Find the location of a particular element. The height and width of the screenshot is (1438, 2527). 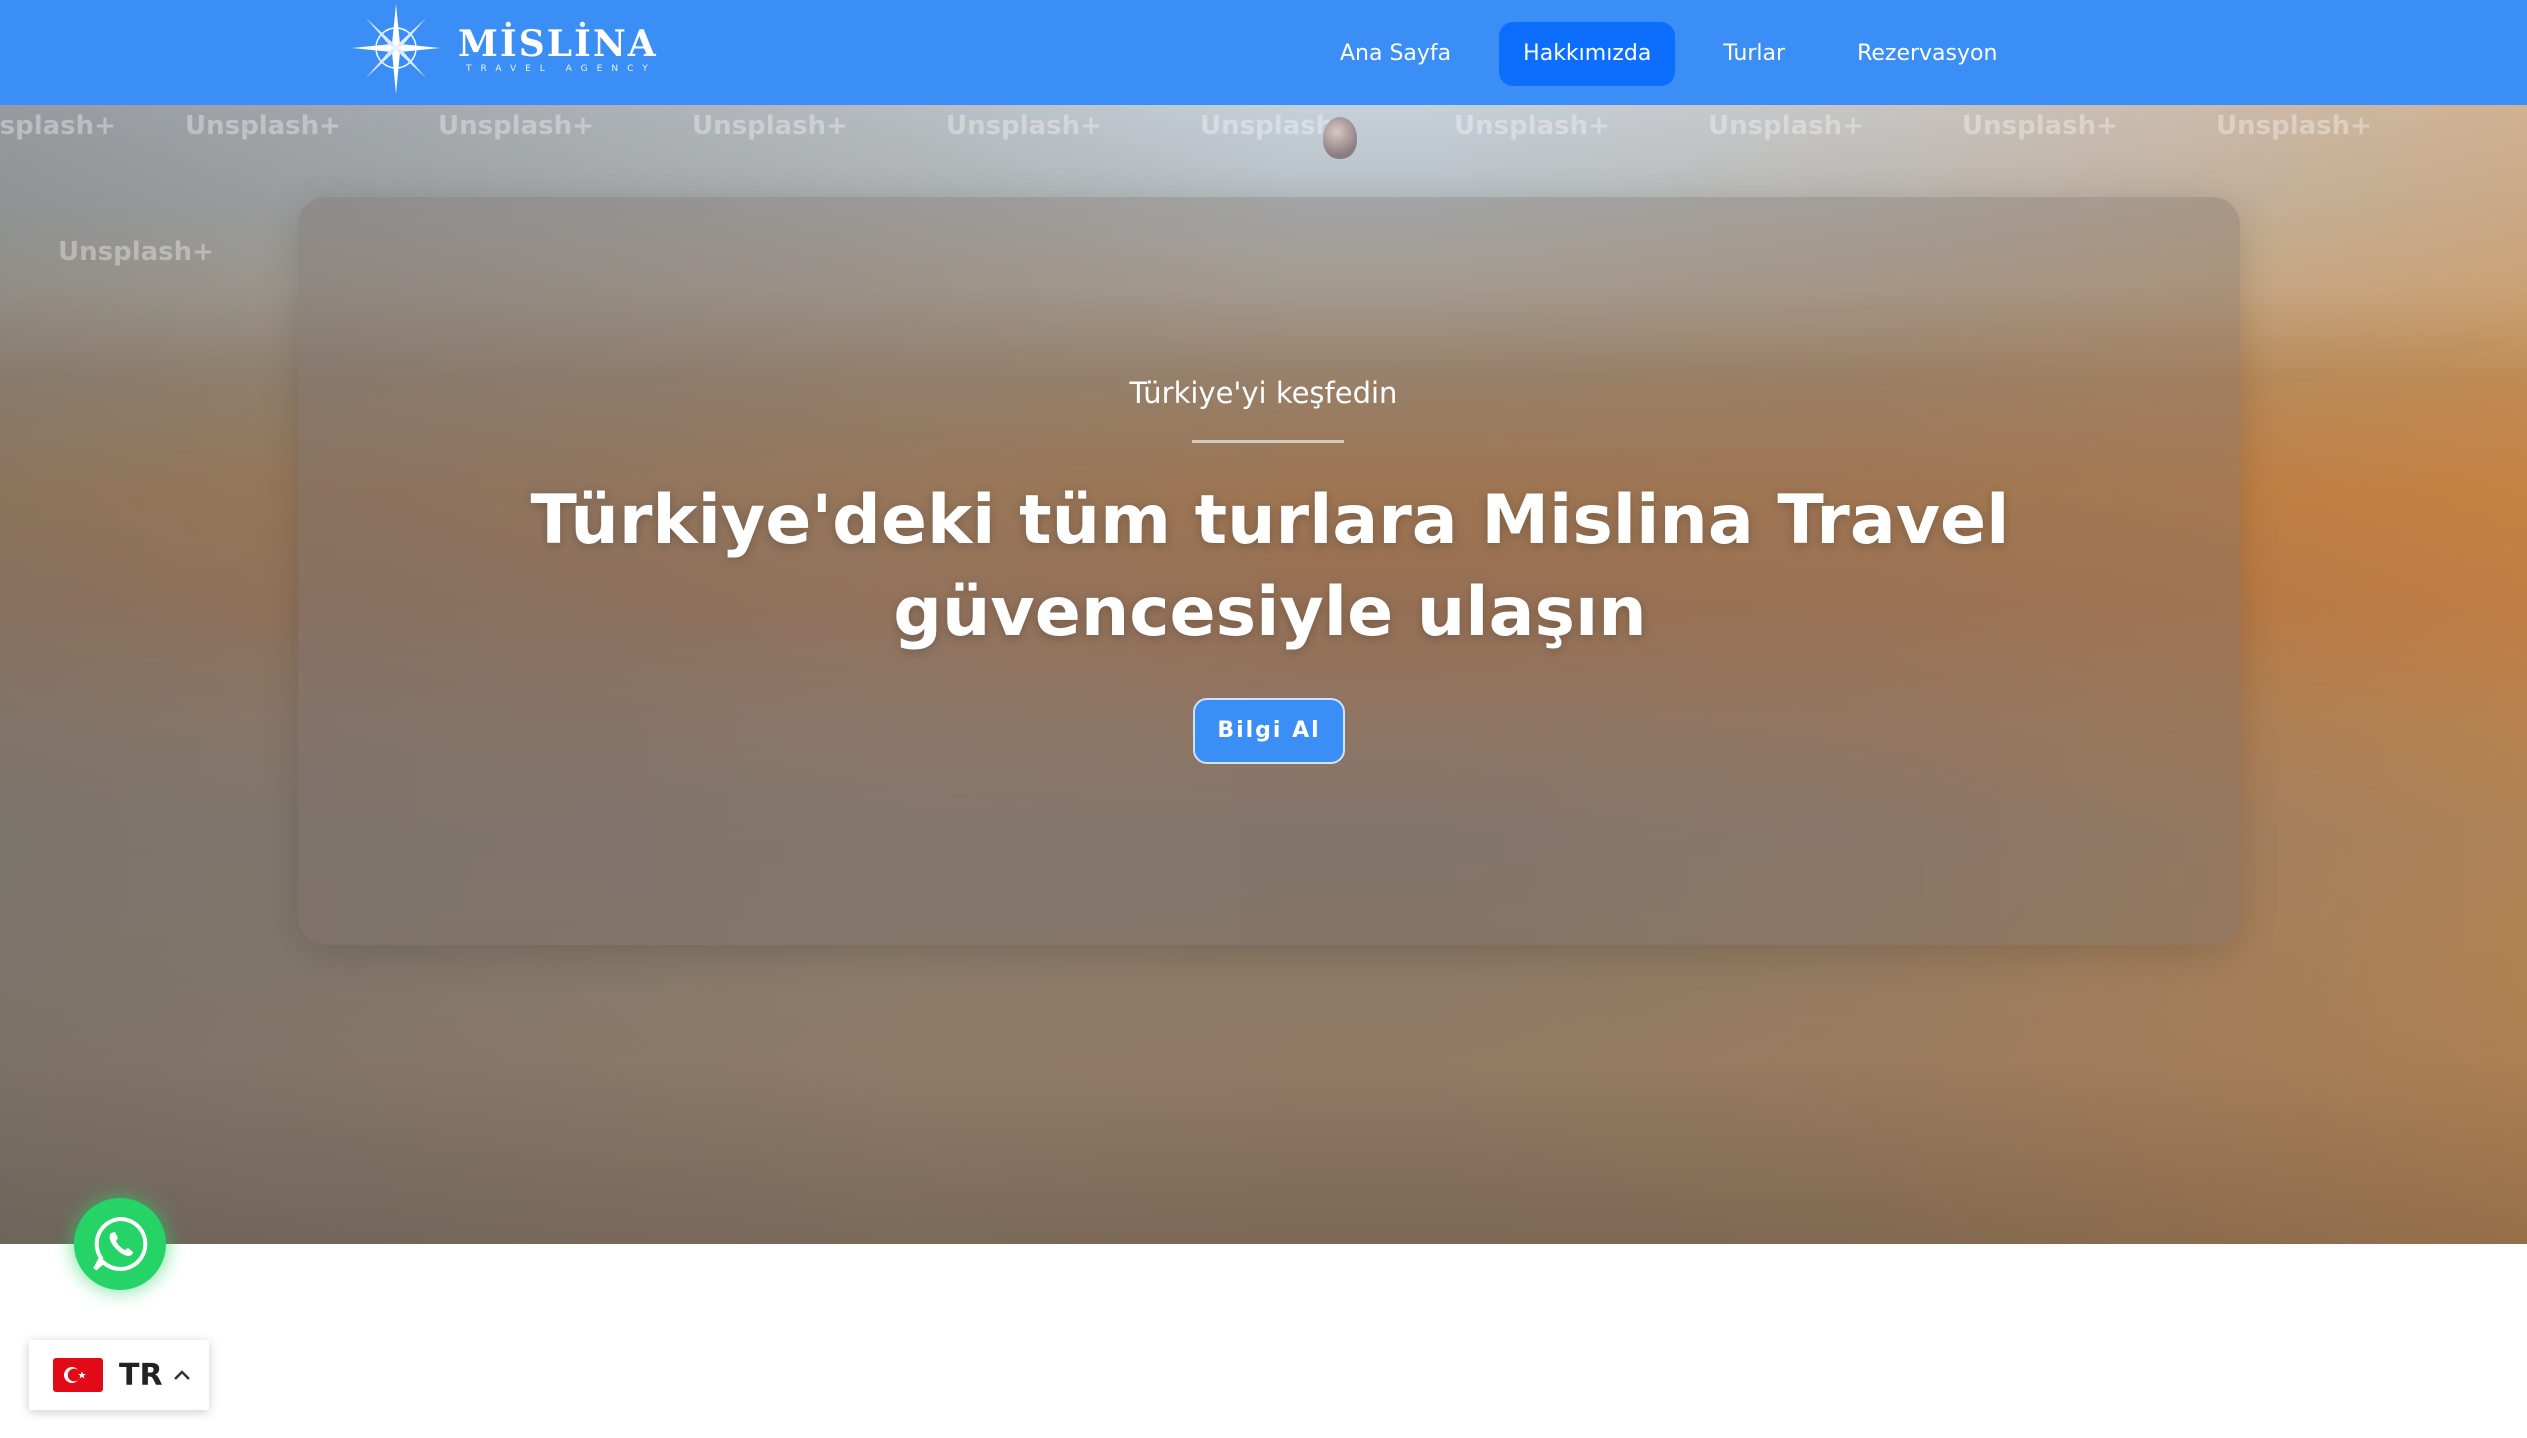

hero-kicker: Türkiye'yi keşfedin is located at coordinates (1263, 393).